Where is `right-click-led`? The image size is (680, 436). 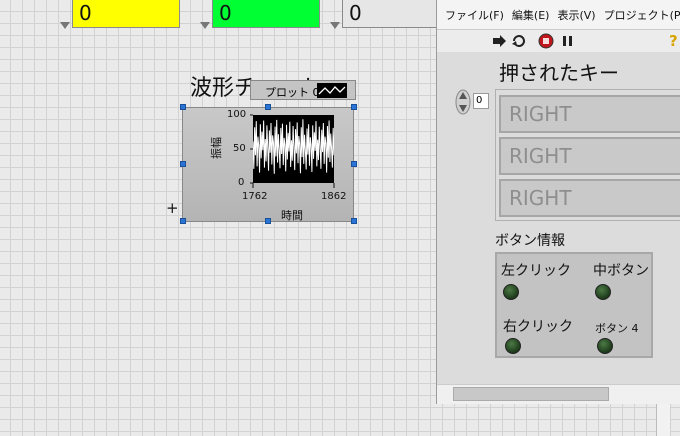
right-click-led is located at coordinates (513, 346).